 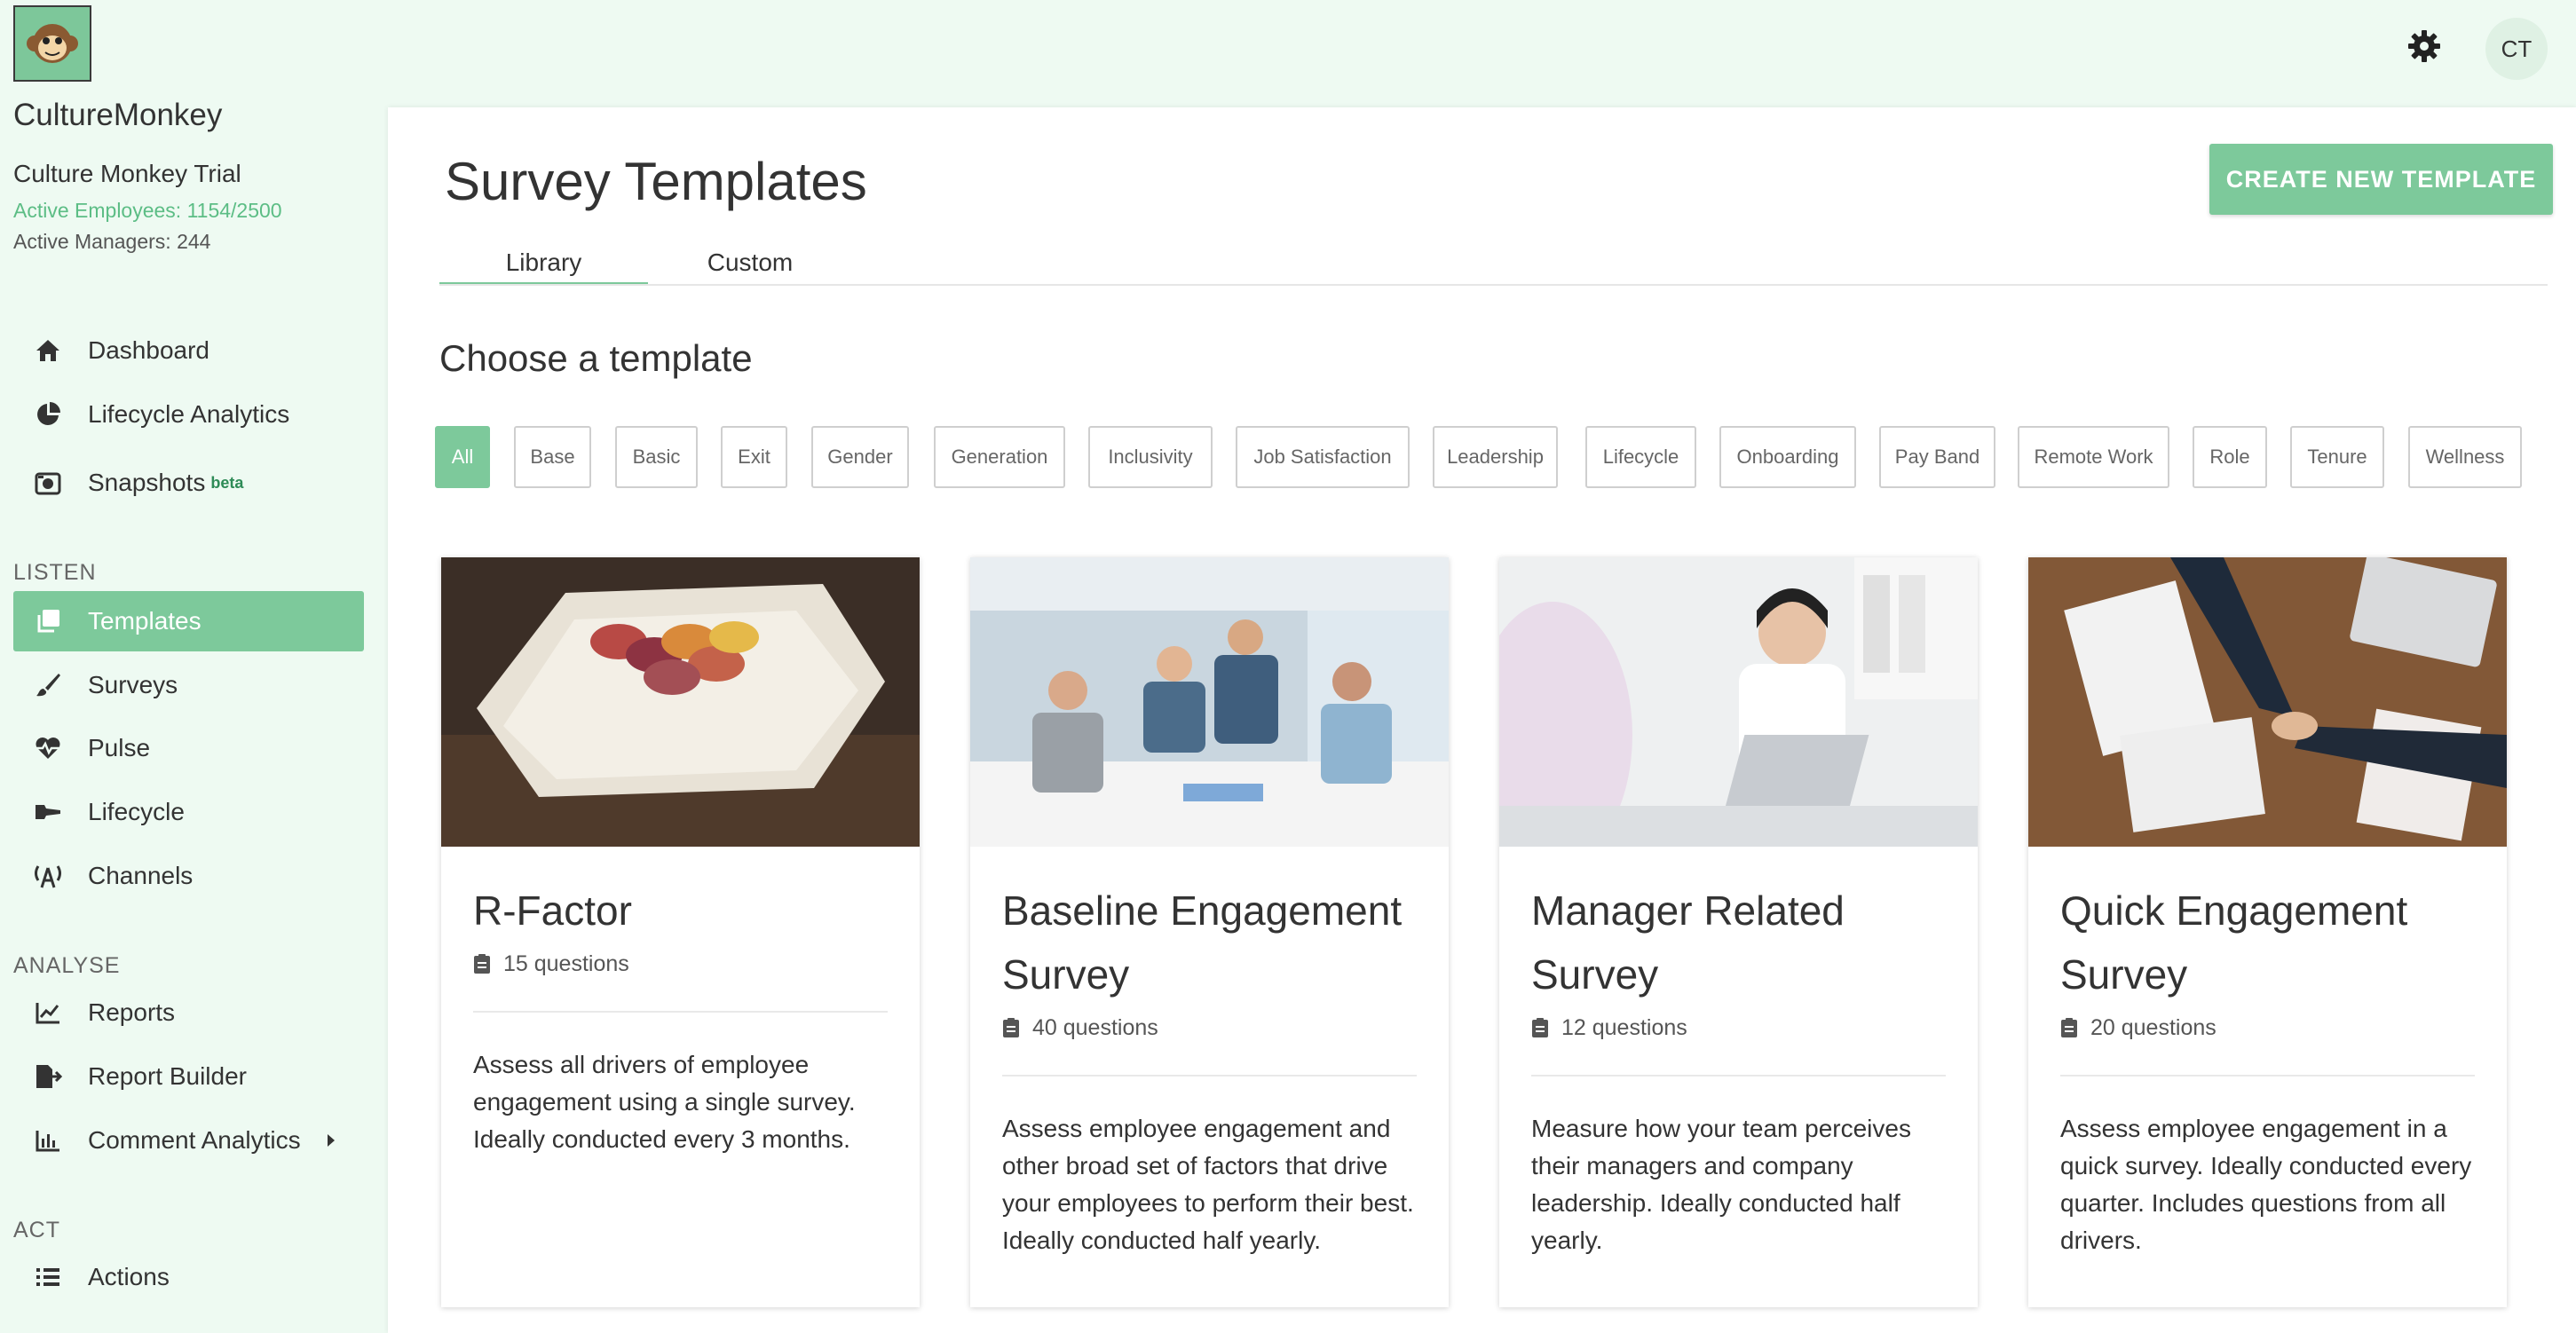 I want to click on sidebar-item-lifecycle-analytics: Lifecycle Analytics, so click(x=188, y=414).